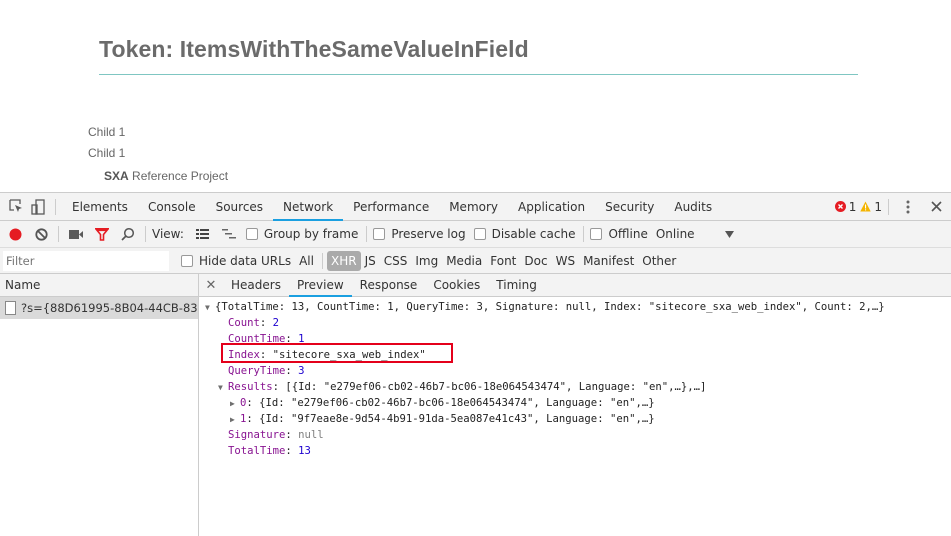 This screenshot has height=536, width=951. Describe the element at coordinates (908, 207) in the screenshot. I see `more-options-icon` at that location.